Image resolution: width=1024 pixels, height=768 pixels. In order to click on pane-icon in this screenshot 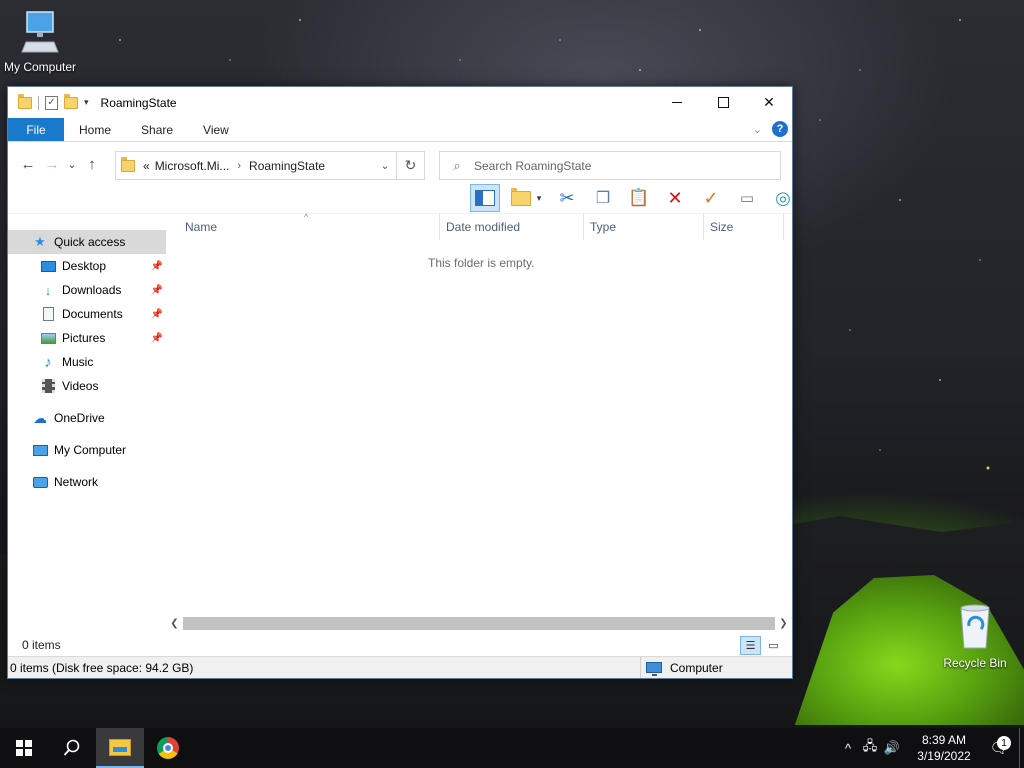, I will do `click(485, 198)`.